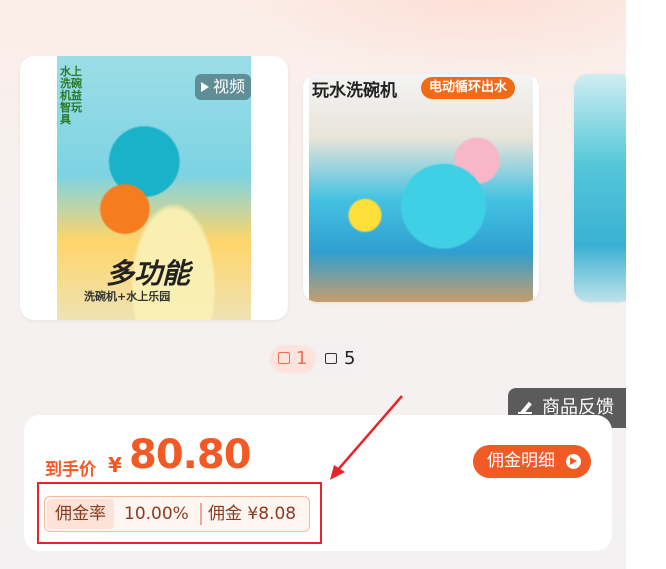 Image resolution: width=666 pixels, height=569 pixels. What do you see at coordinates (646, 284) in the screenshot?
I see `page-margin` at bounding box center [646, 284].